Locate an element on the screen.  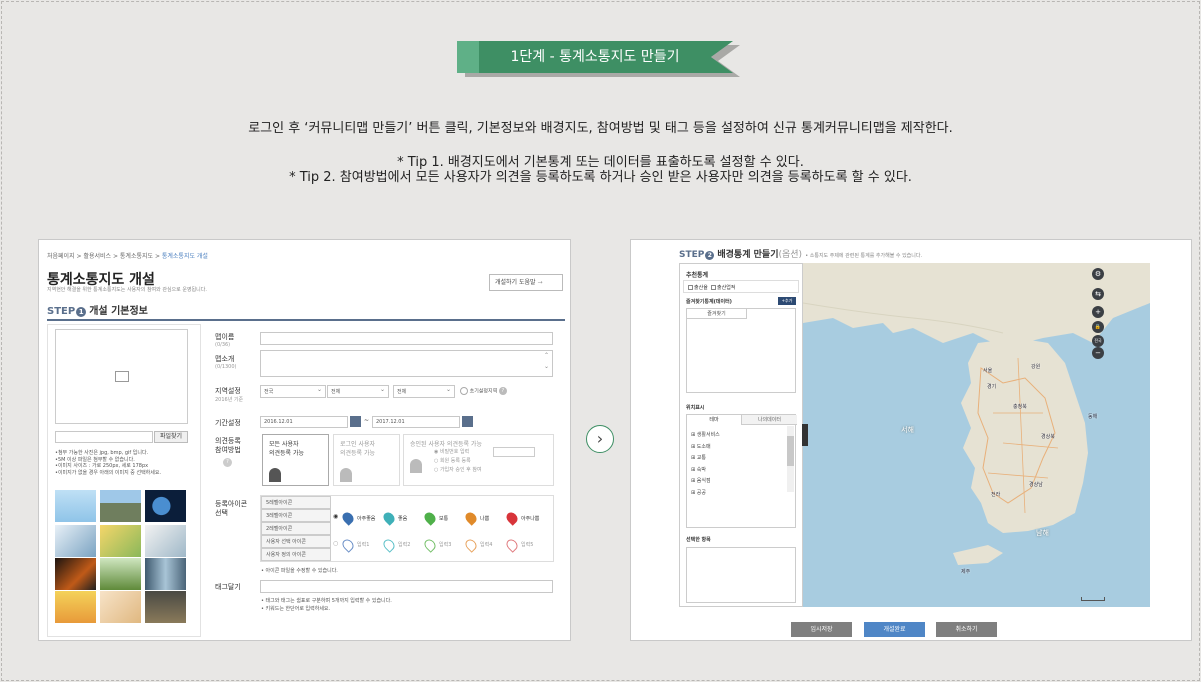
sidebar-toggle-handle is located at coordinates (805, 435).